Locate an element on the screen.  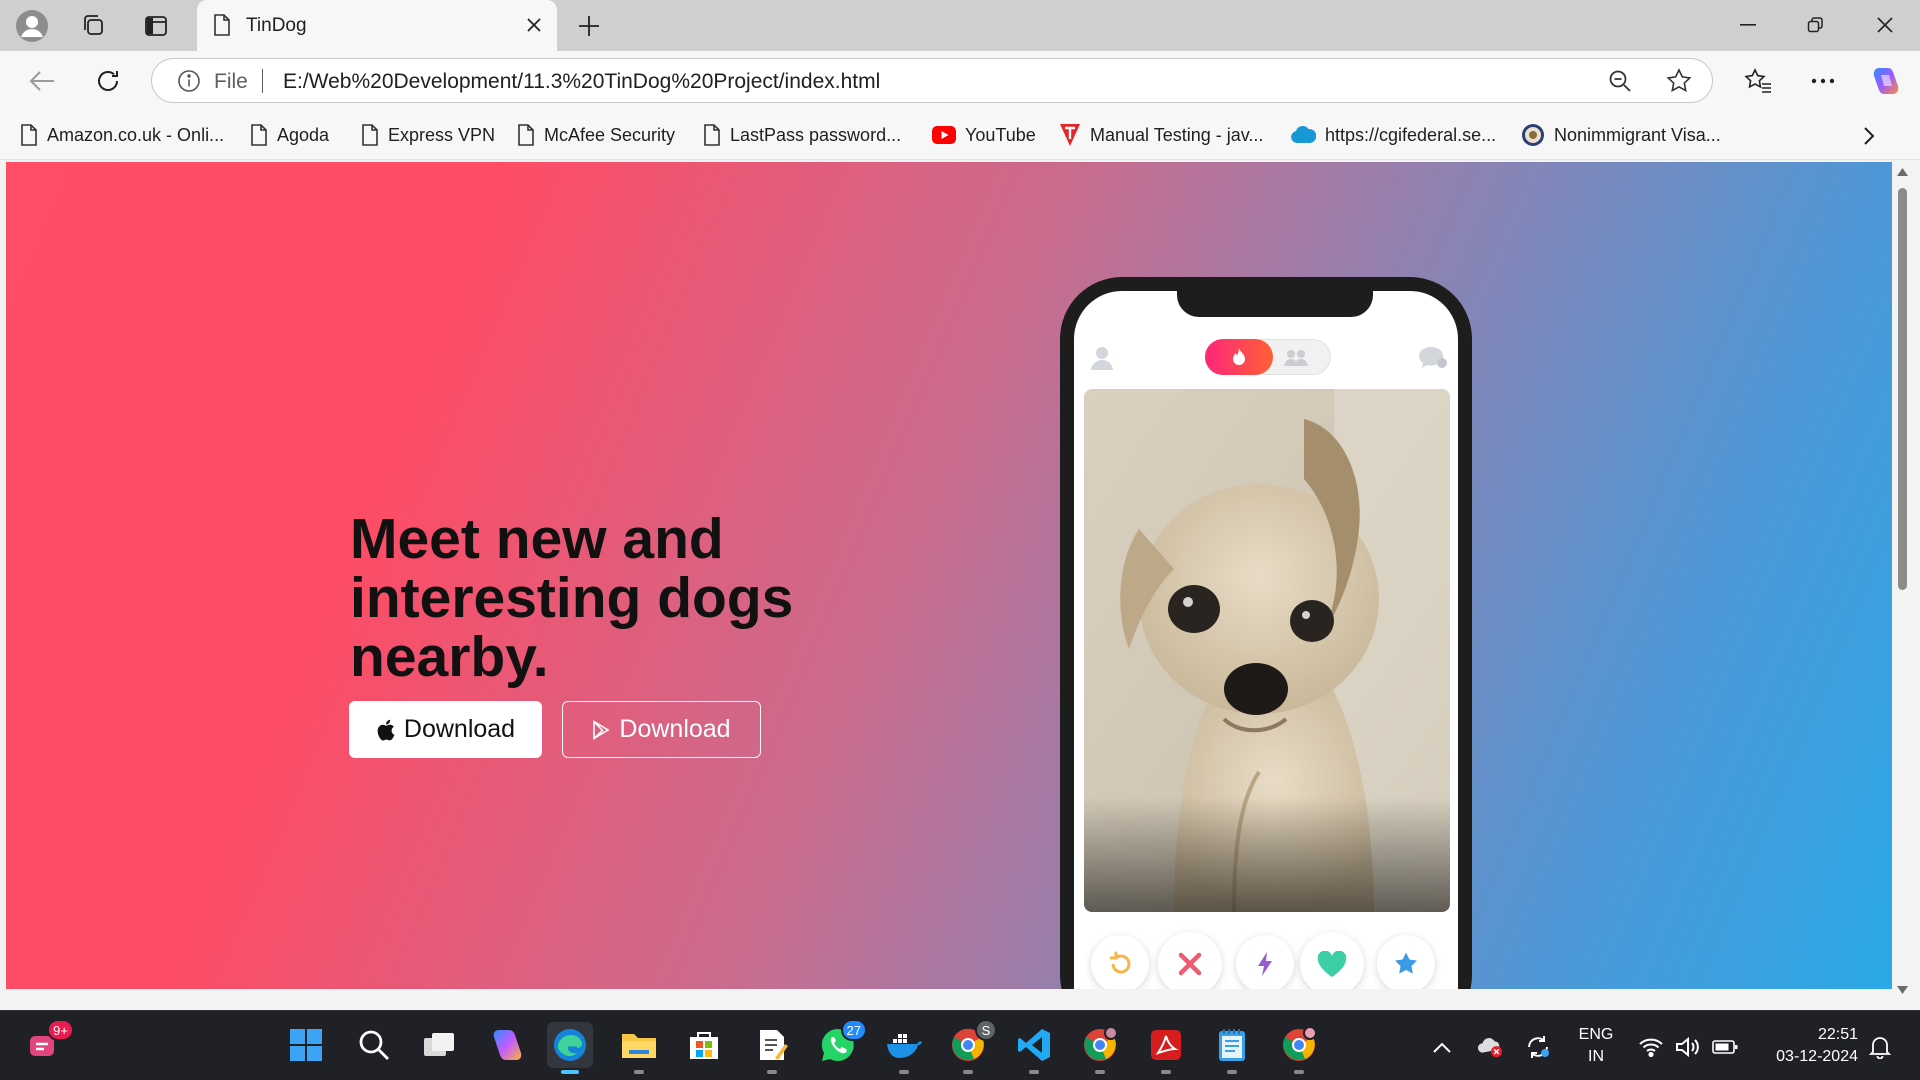
close-window-button is located at coordinates (1885, 25).